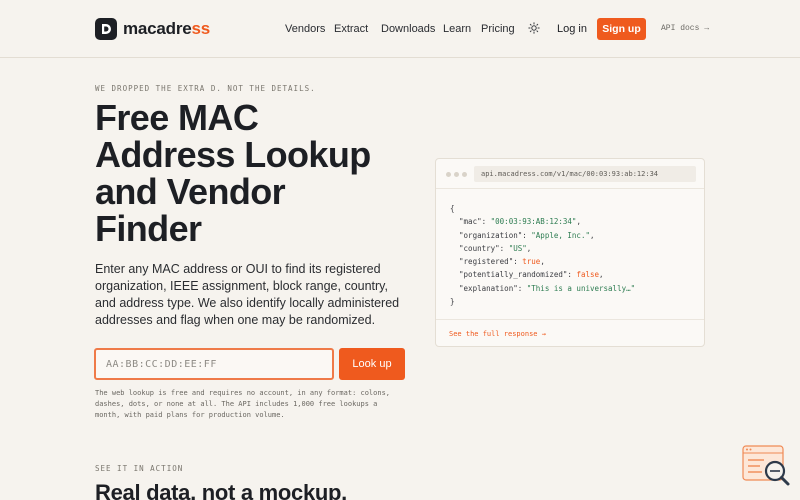 This screenshot has width=800, height=500. Describe the element at coordinates (570, 333) in the screenshot. I see `card-footer: See the full response →` at that location.